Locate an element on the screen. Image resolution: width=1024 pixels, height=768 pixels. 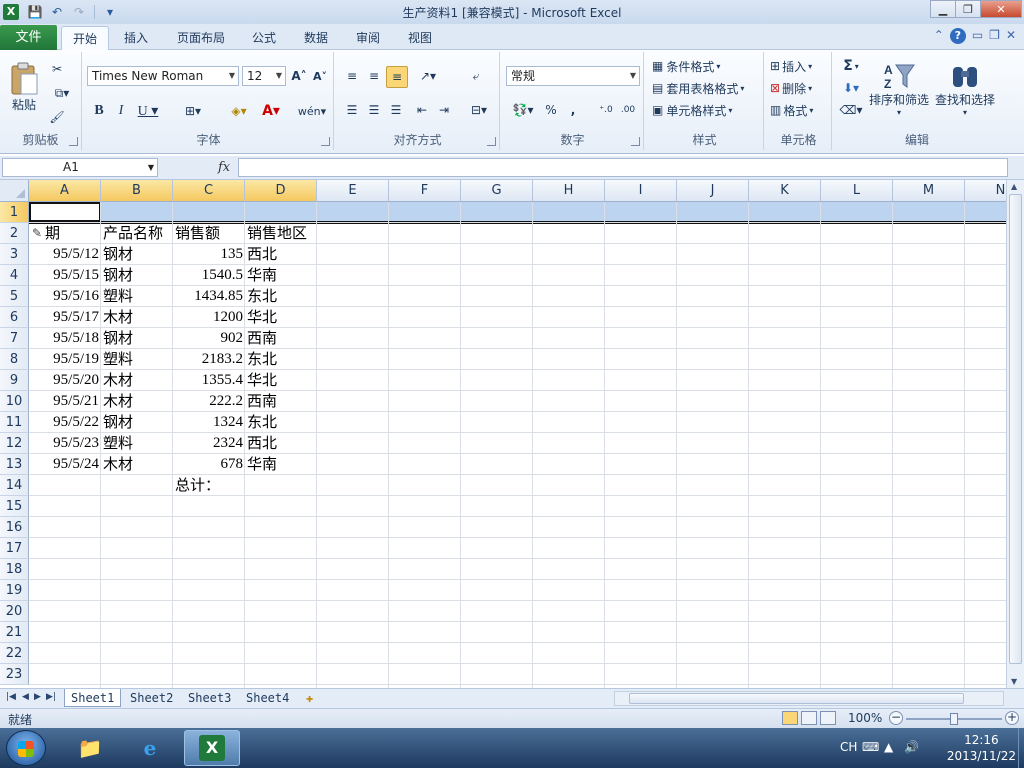
cell-product: 钢材 is located at coordinates (137, 338).